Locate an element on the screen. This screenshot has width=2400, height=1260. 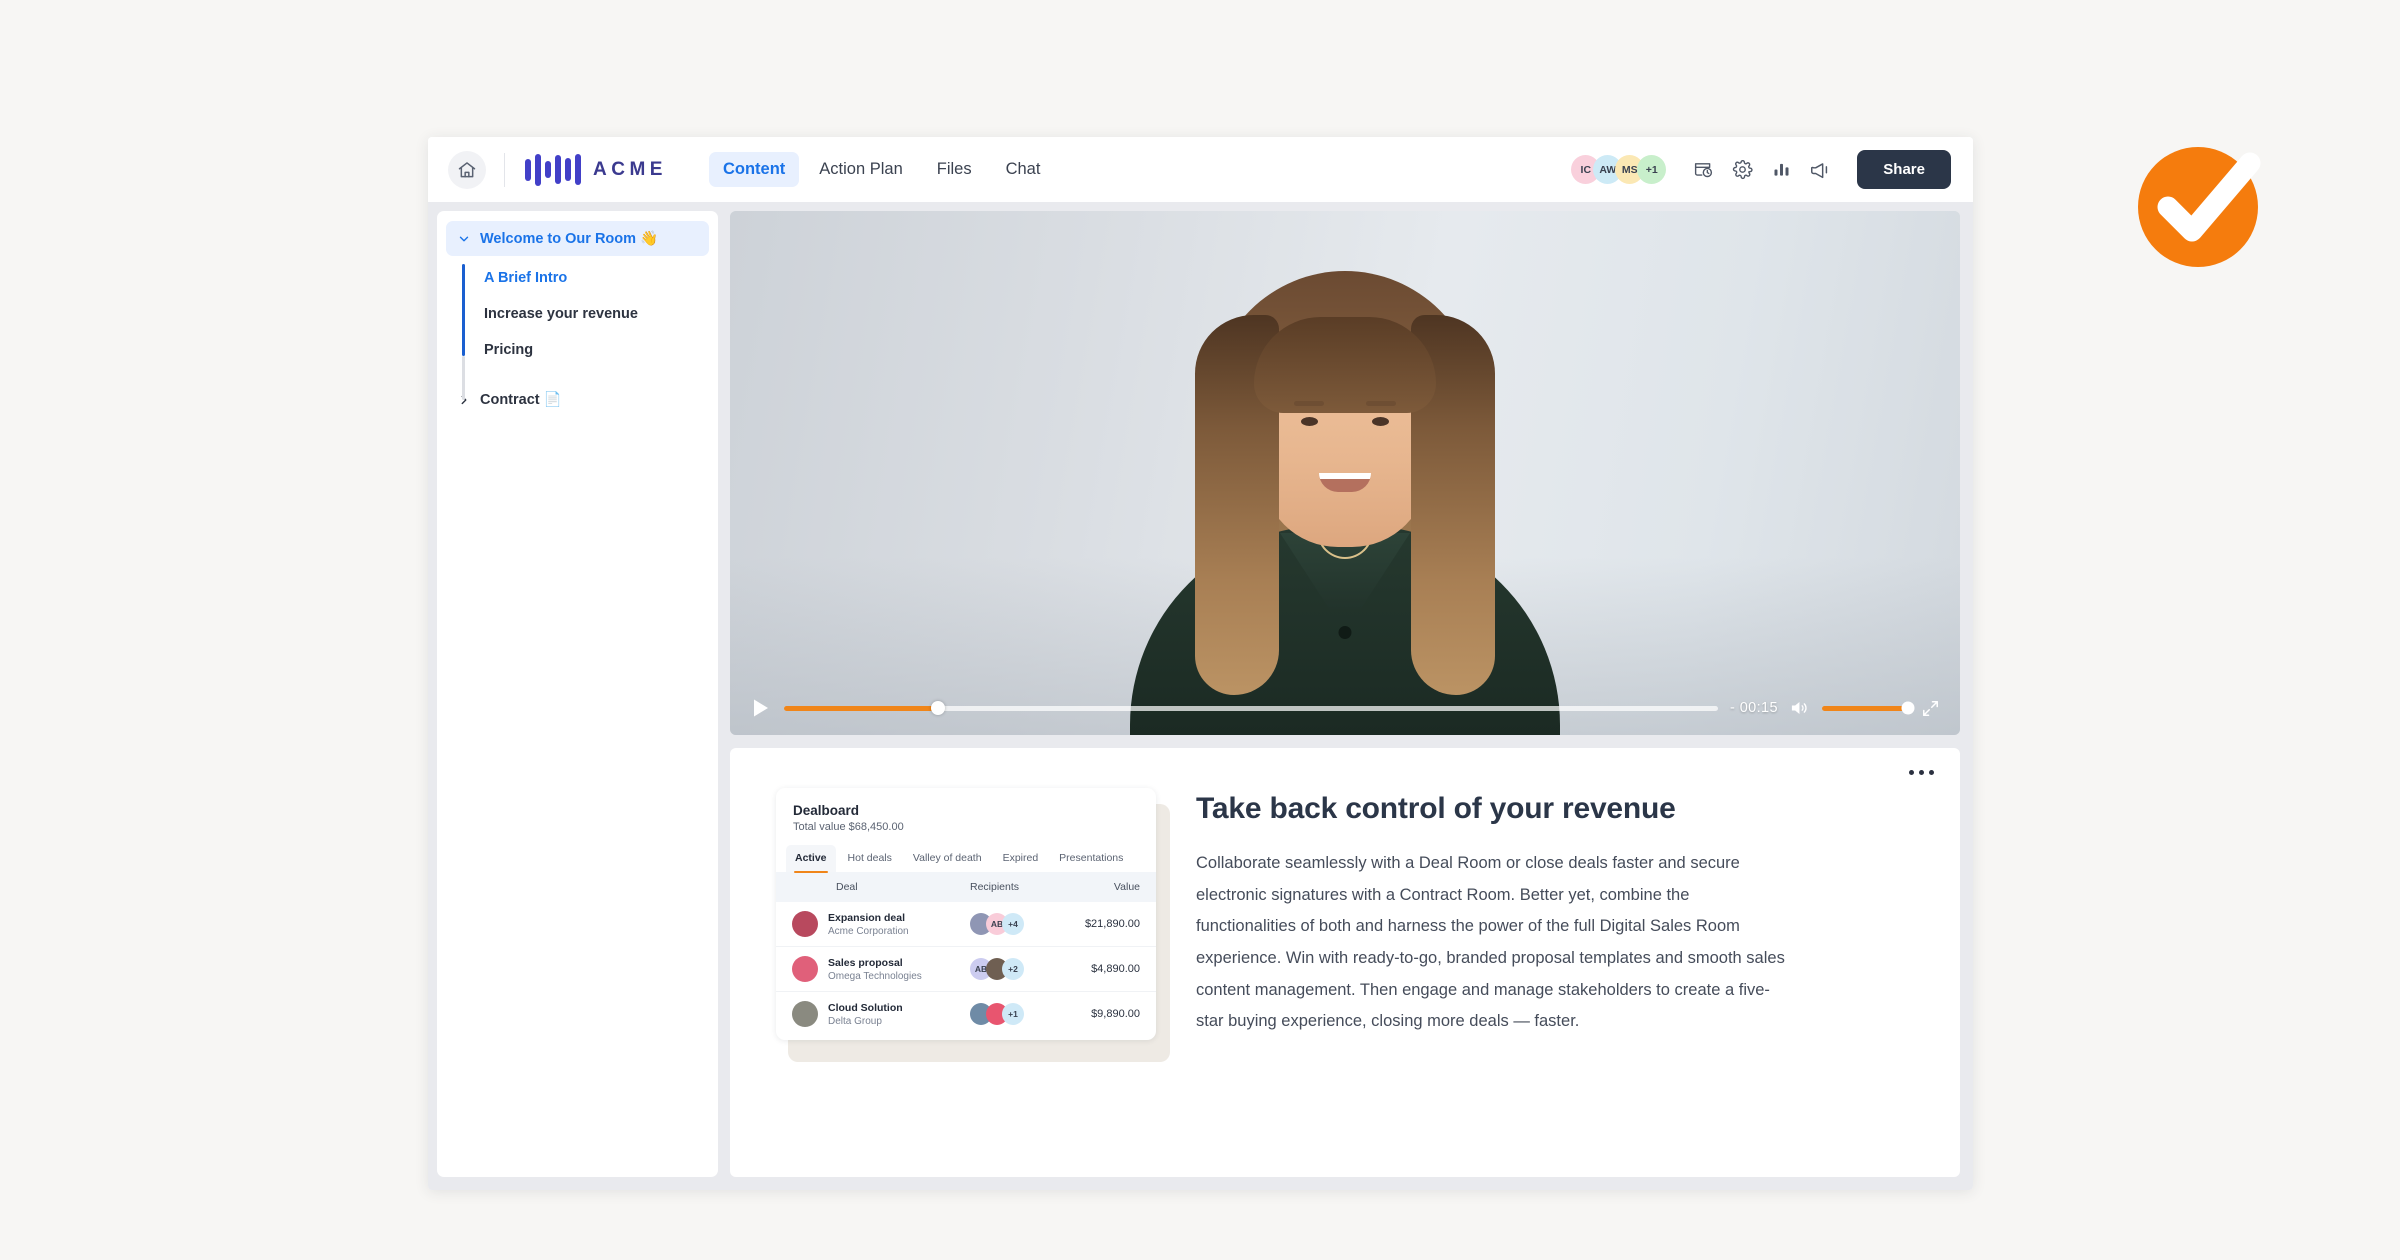
fullscreen-icon is located at coordinates (1930, 708).